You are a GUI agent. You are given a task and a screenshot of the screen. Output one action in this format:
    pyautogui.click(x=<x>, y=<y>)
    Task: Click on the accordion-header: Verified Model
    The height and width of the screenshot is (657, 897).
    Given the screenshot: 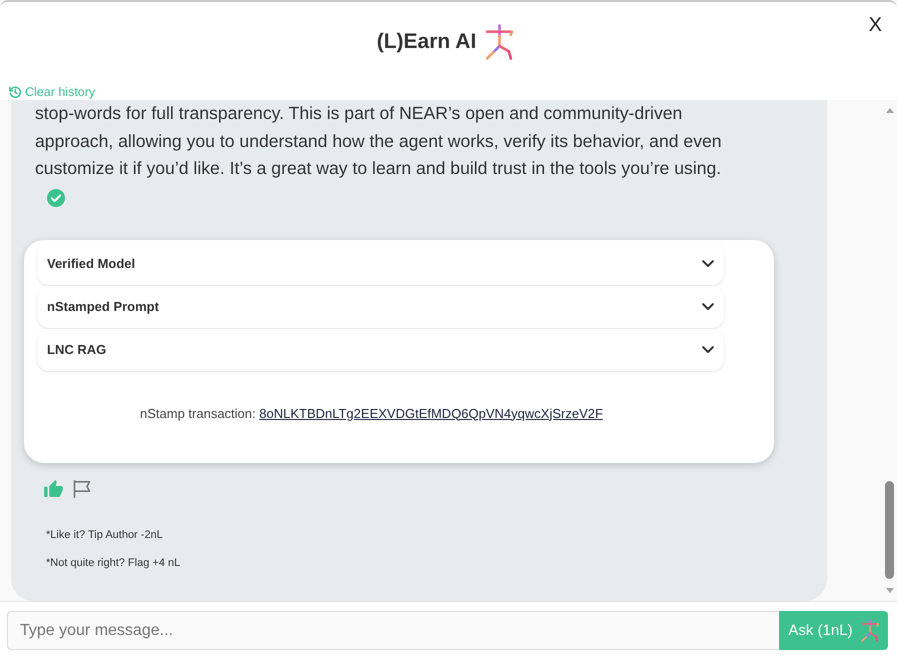 What is the action you would take?
    pyautogui.click(x=380, y=263)
    